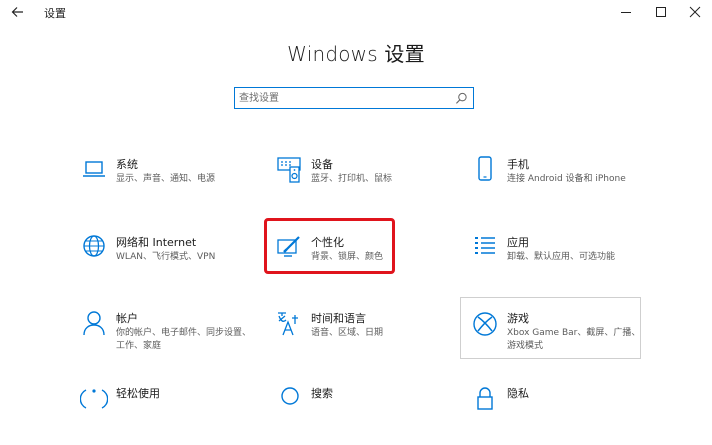 The height and width of the screenshot is (445, 712). Describe the element at coordinates (347, 257) in the screenshot. I see `tile-desc: 背景、锁屏、颜色` at that location.